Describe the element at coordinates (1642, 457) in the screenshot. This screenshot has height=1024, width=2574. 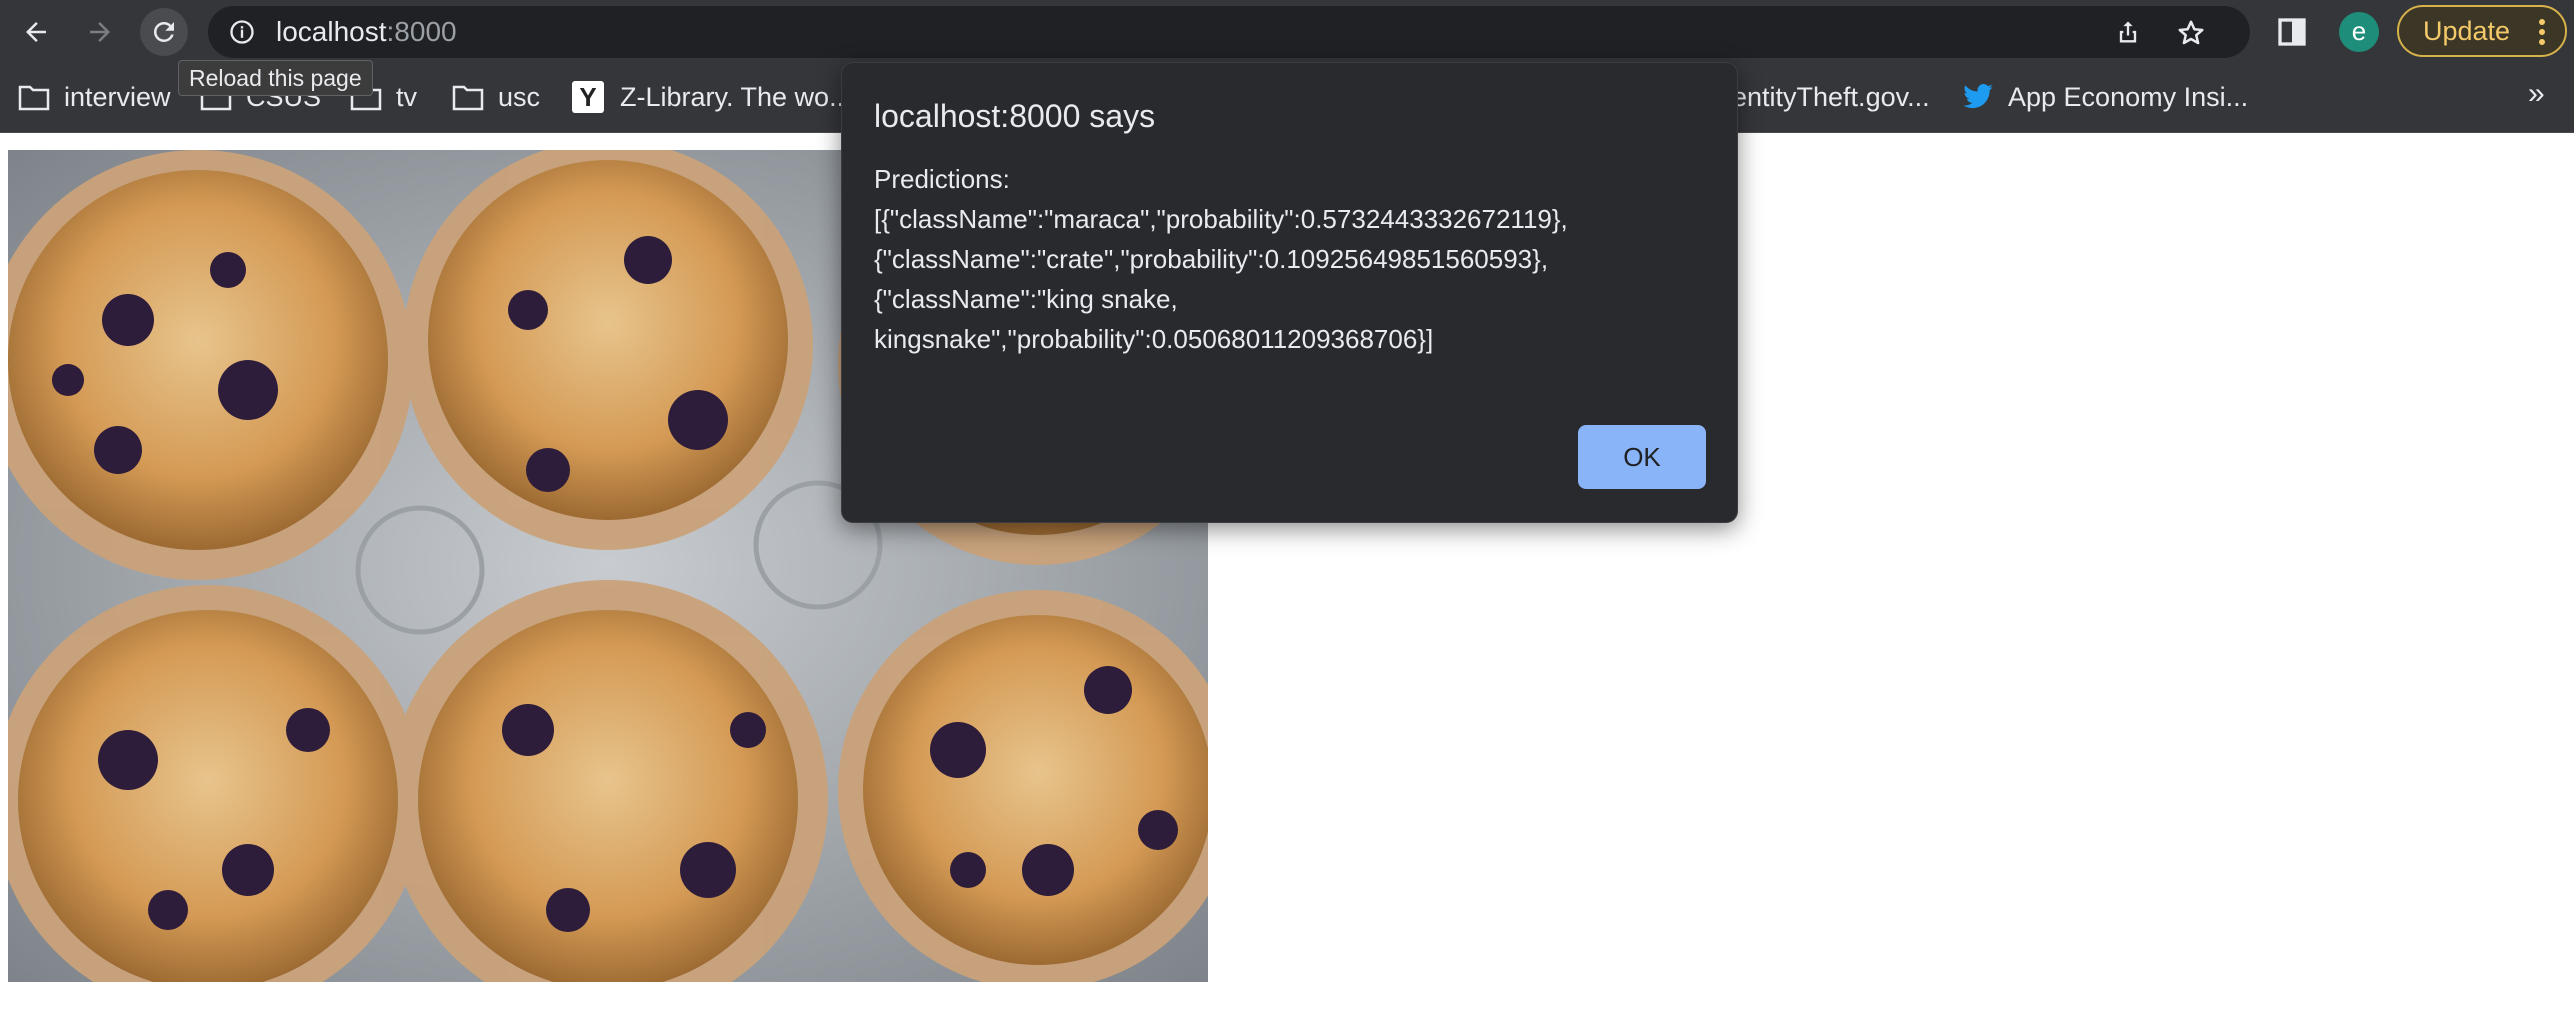
I see `ok-button: OK` at that location.